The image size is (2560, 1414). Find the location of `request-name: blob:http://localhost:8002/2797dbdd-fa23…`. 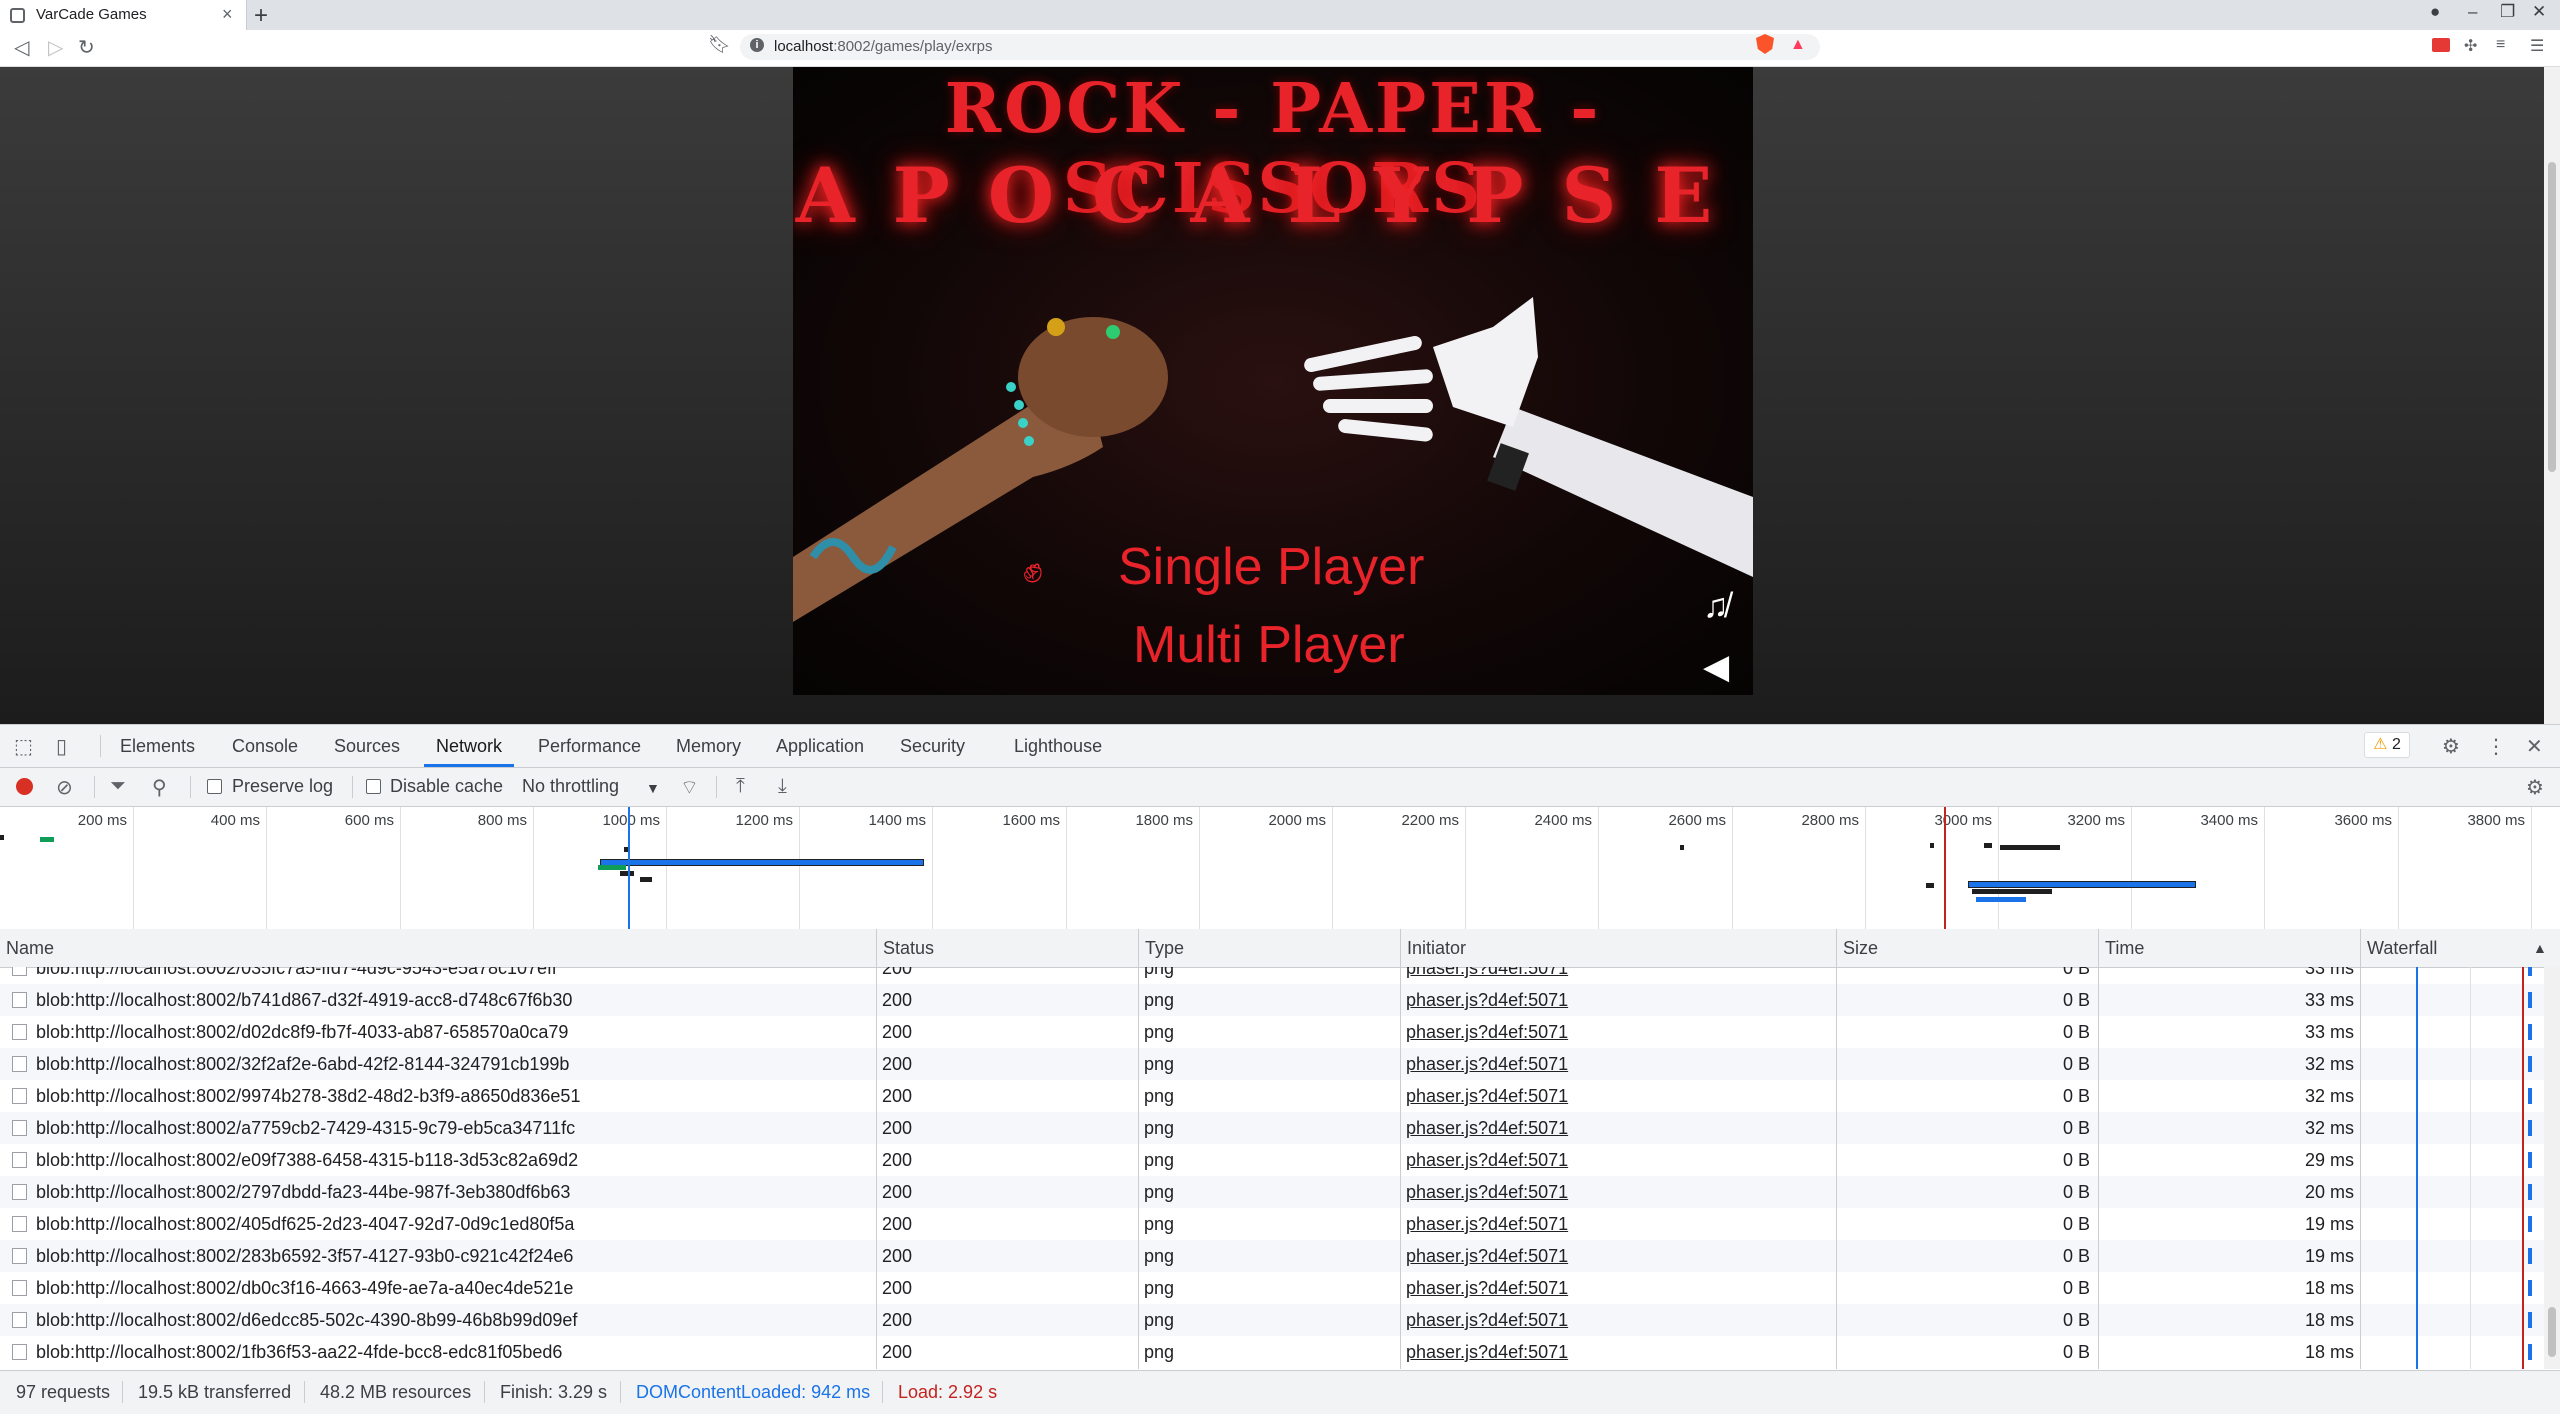

request-name: blob:http://localhost:8002/2797dbdd-fa23… is located at coordinates (454, 1192).